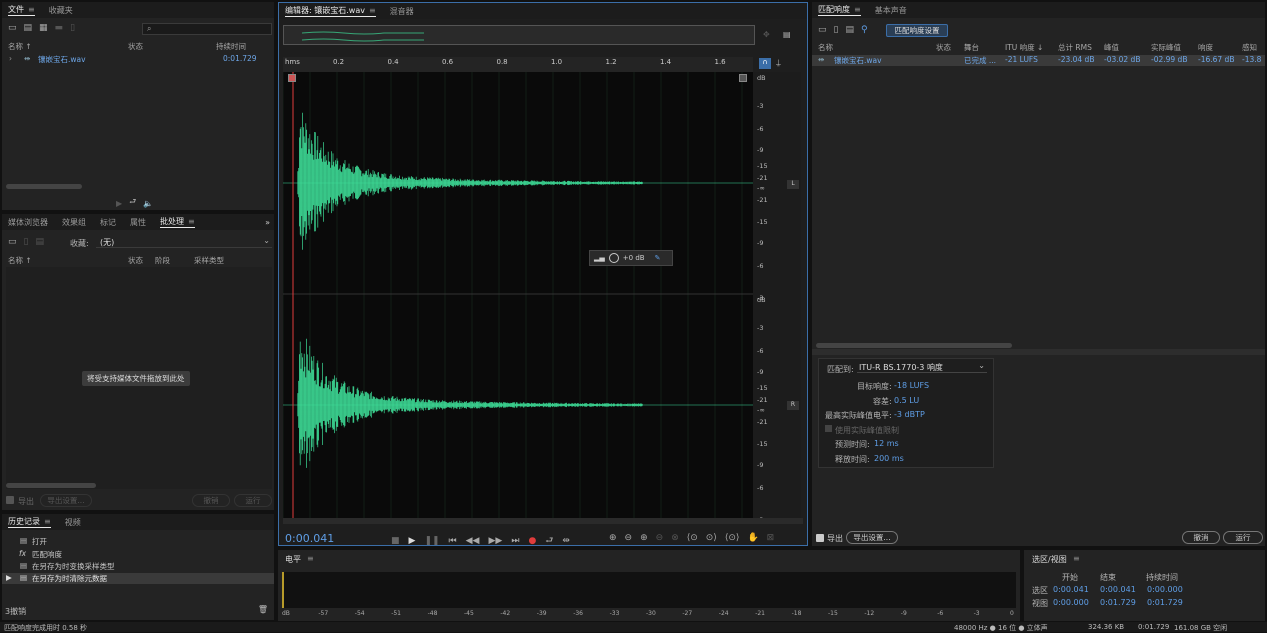 This screenshot has width=1267, height=633. I want to click on export-checkbox, so click(820, 538).